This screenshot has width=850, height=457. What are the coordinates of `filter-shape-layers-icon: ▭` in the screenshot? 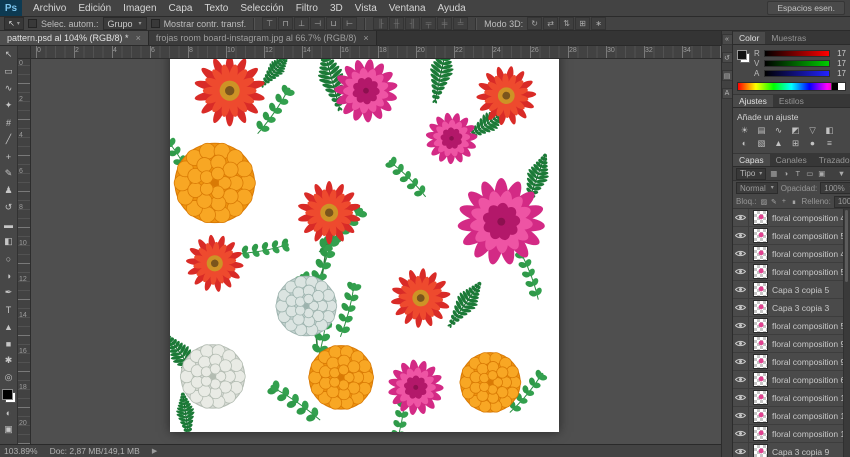 It's located at (809, 174).